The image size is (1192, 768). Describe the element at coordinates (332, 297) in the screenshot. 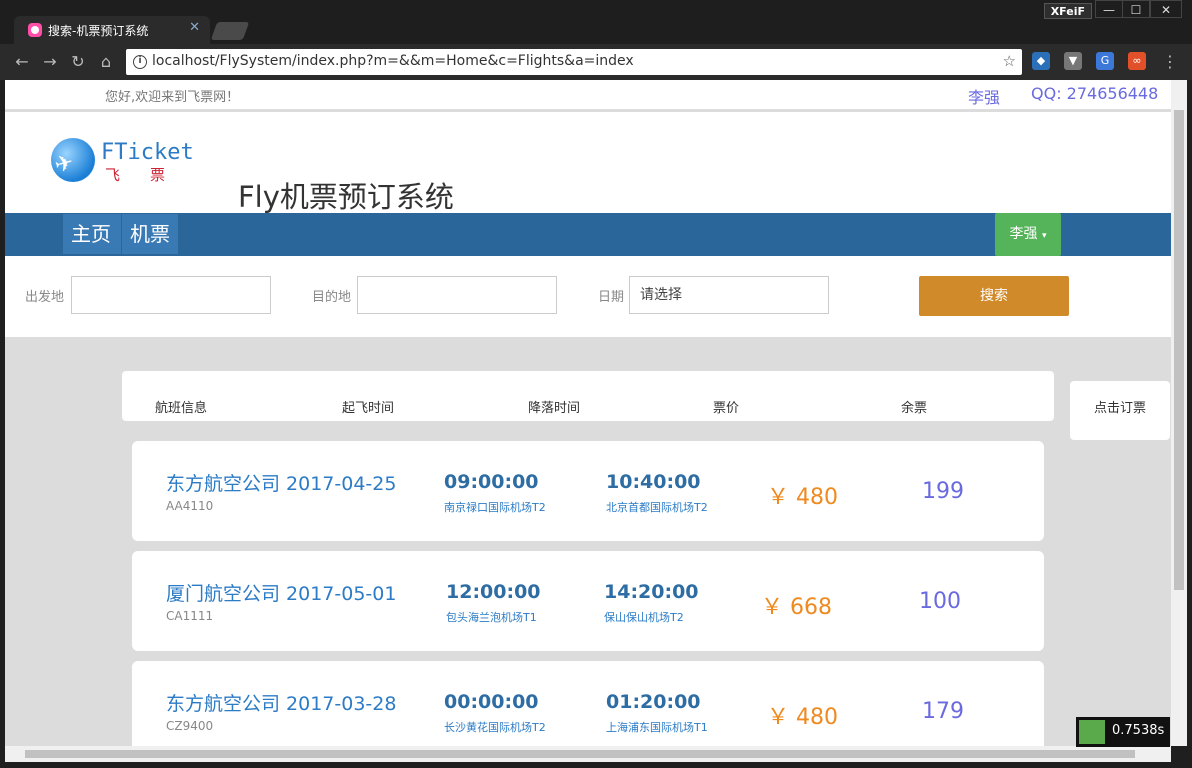

I see `to-label: 目的地` at that location.